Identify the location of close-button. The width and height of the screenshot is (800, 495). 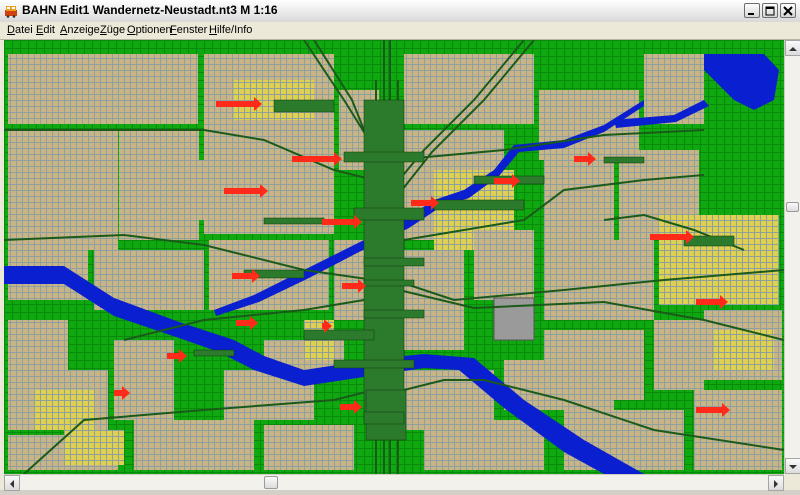
(788, 10).